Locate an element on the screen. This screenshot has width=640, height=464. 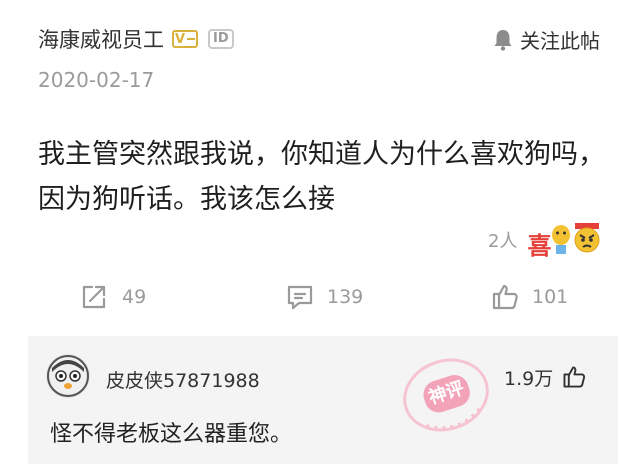
yellow-face-icon is located at coordinates (561, 239).